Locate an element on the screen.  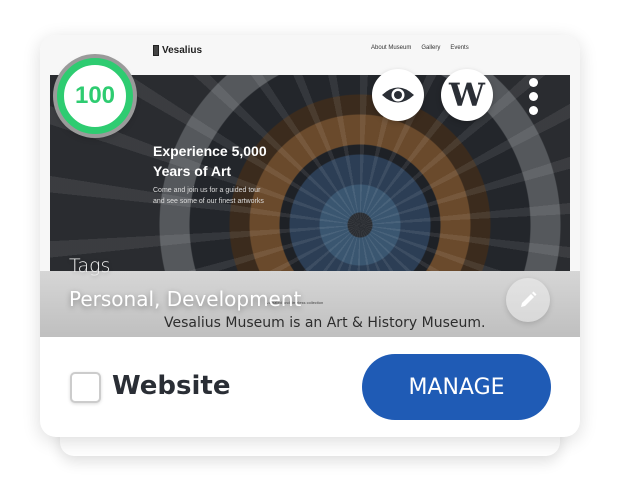
eye-icon is located at coordinates (398, 95).